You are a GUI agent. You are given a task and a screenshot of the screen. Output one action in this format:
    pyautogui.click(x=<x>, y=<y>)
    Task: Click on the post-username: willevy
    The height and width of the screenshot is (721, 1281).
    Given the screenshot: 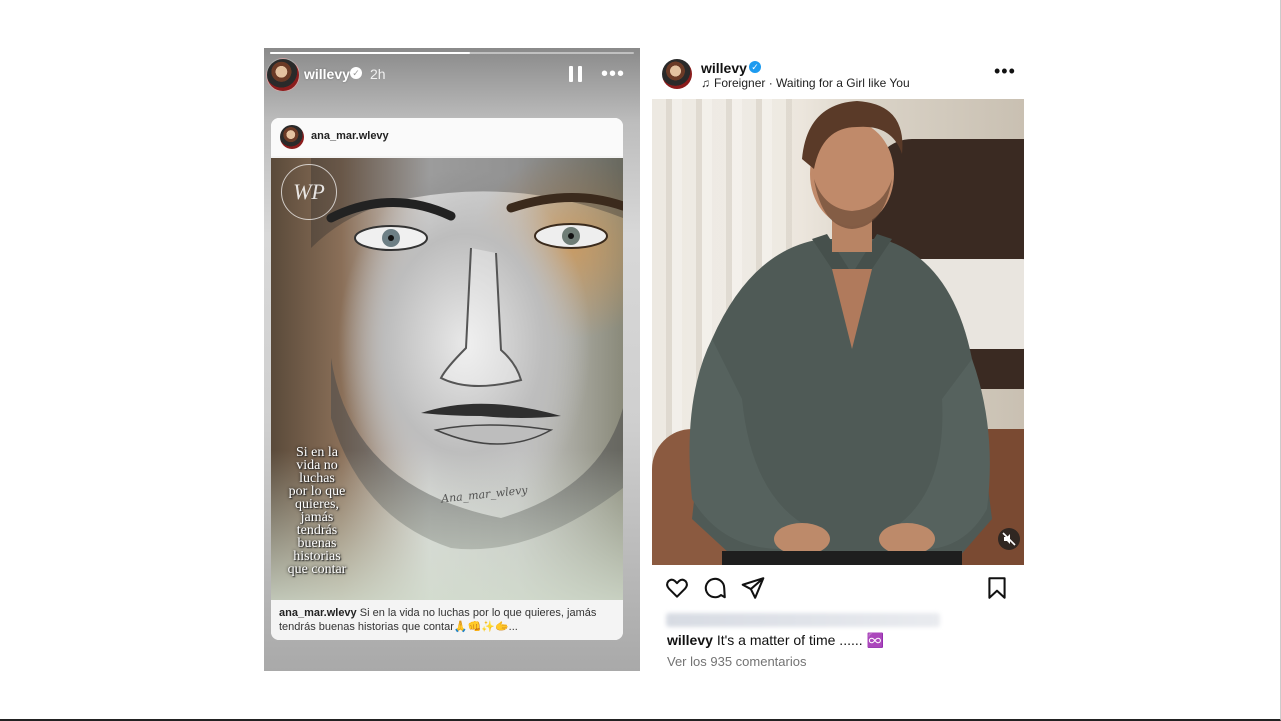 What is the action you would take?
    pyautogui.click(x=724, y=68)
    